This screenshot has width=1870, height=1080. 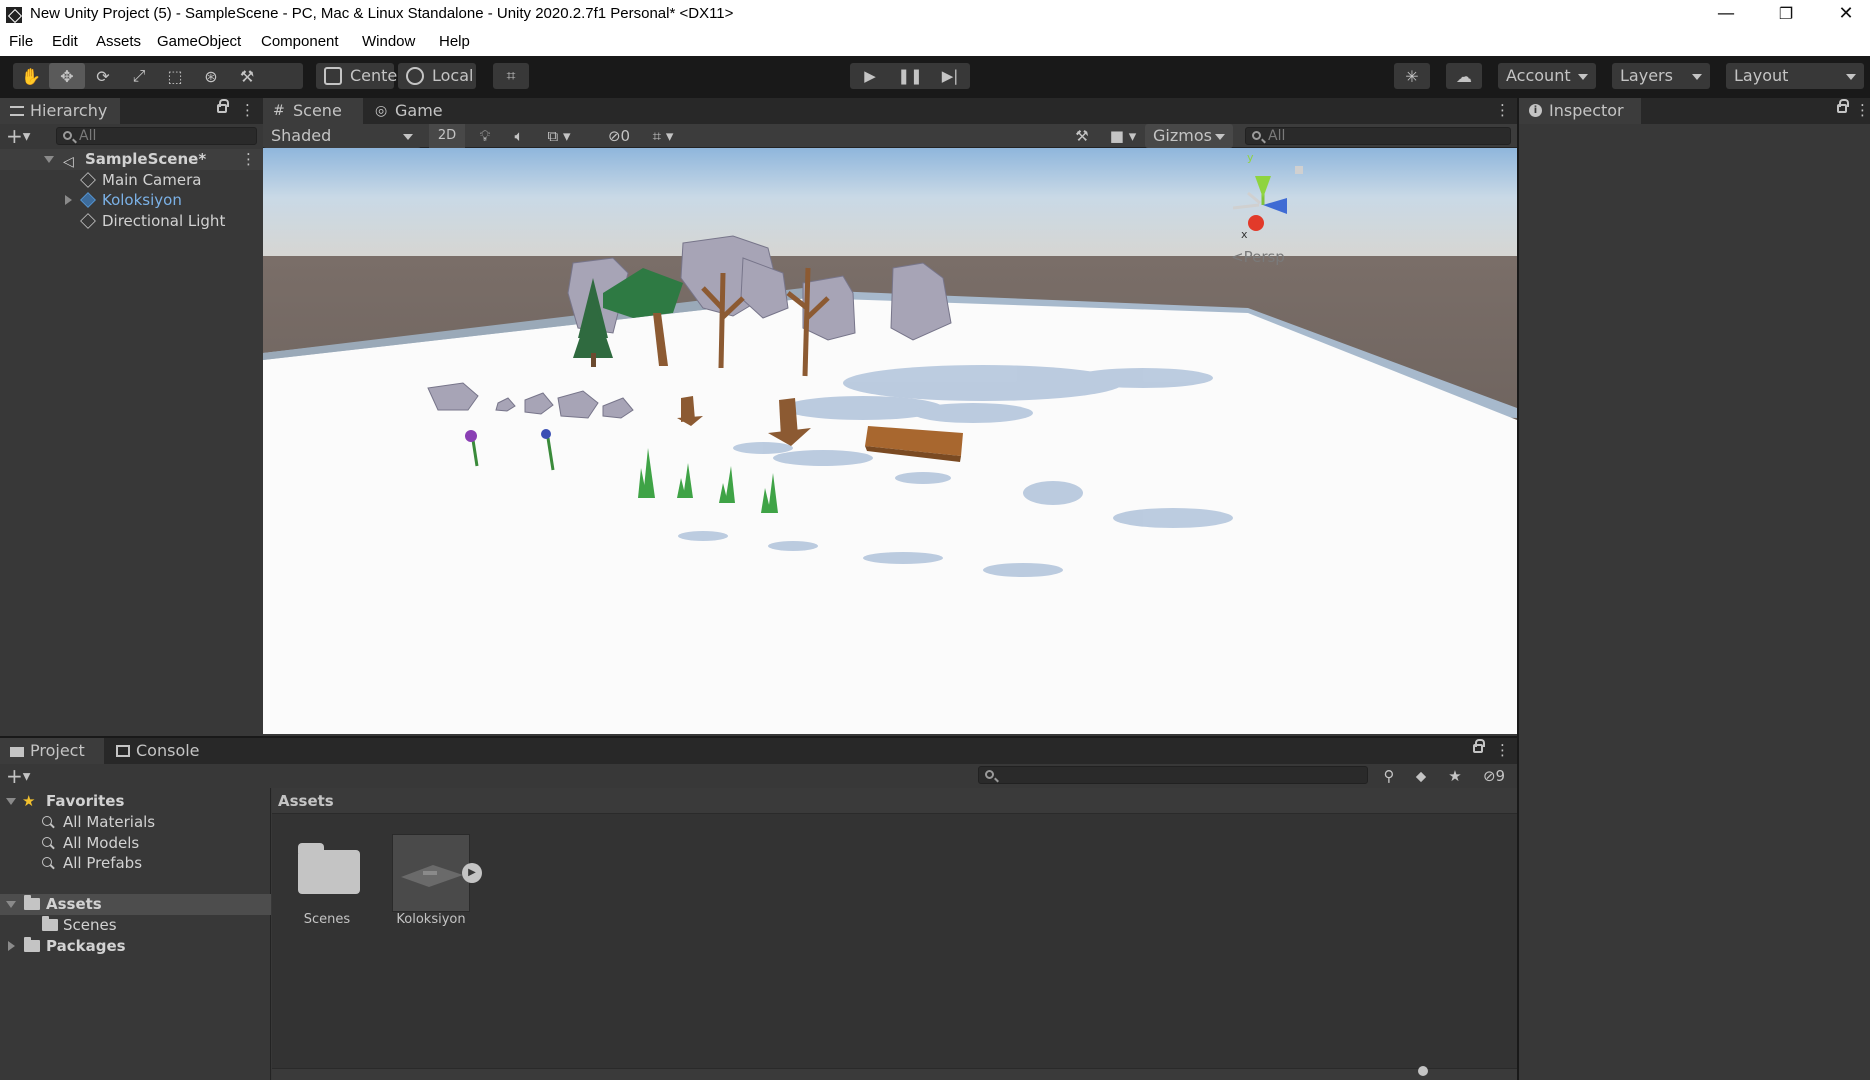 I want to click on filter-type-icon: ⚲, so click(x=1389, y=776).